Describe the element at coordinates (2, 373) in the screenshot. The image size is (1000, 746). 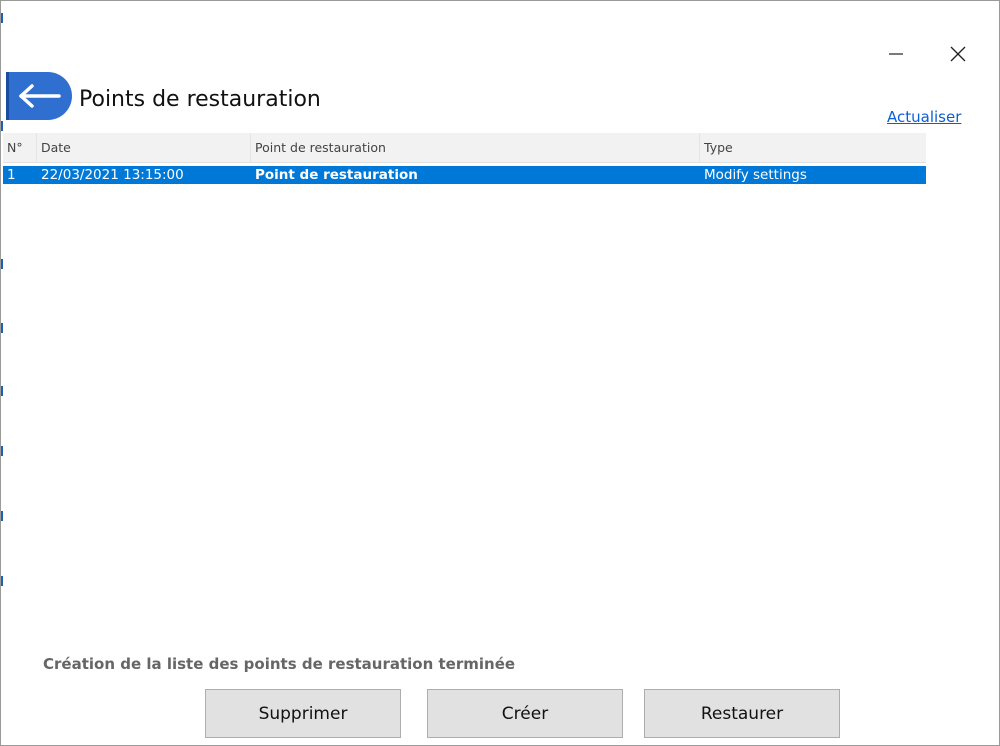
I see `window-left-edge` at that location.